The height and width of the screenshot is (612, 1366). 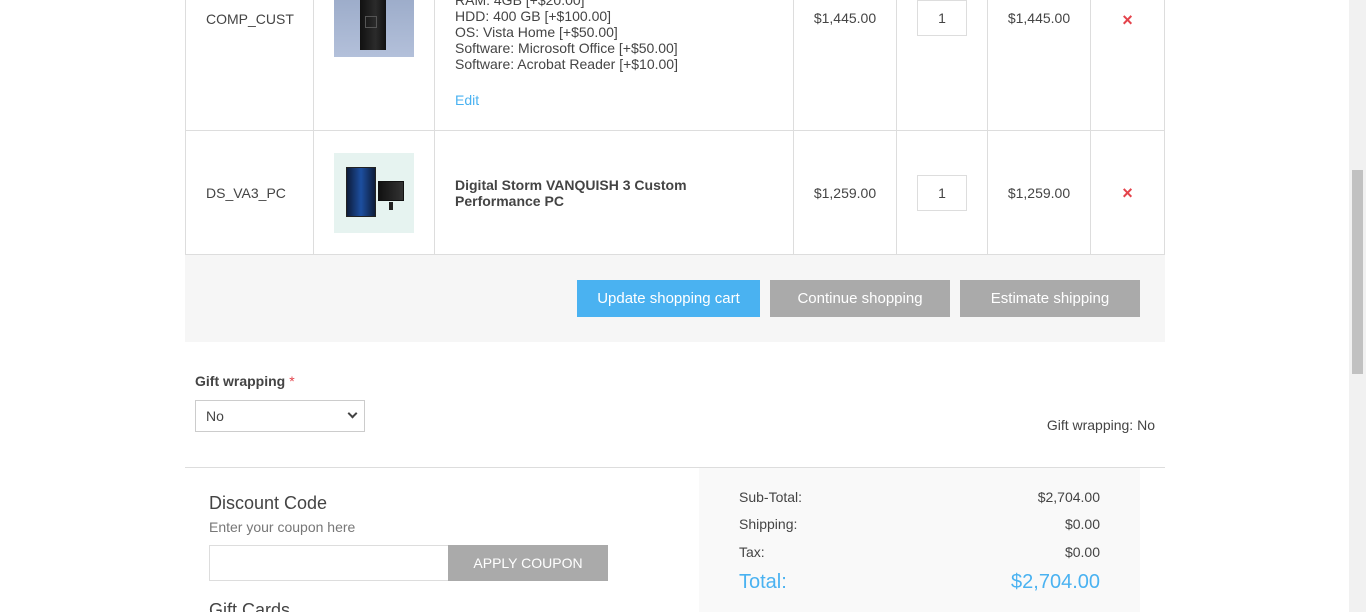 What do you see at coordinates (845, 18) in the screenshot?
I see `unit-price-value: $1,445.00` at bounding box center [845, 18].